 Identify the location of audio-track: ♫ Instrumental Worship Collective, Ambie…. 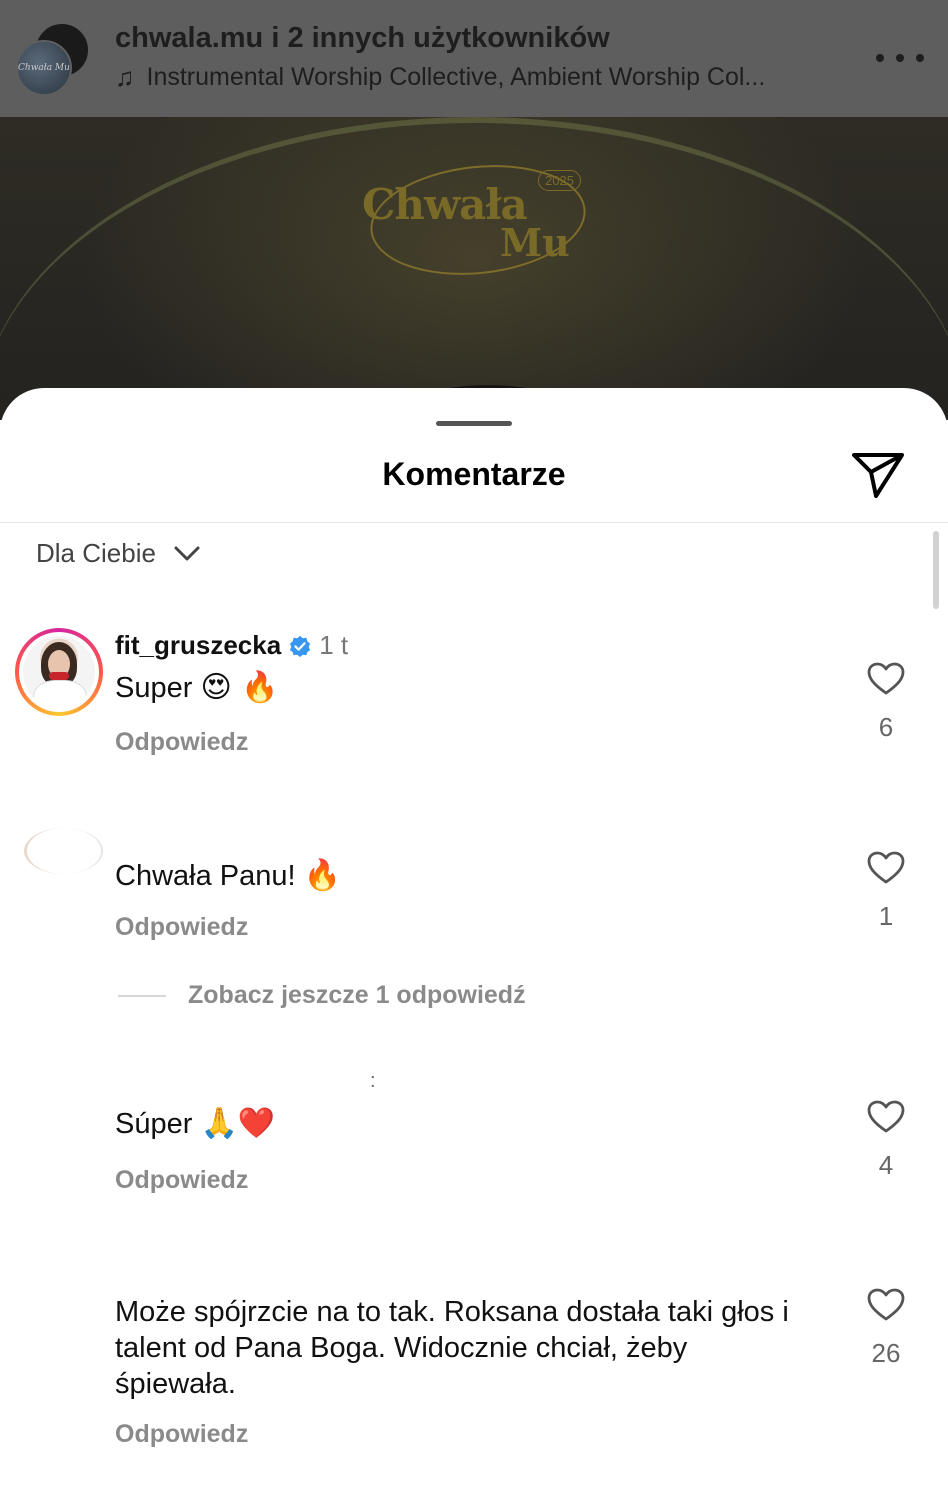
(440, 77).